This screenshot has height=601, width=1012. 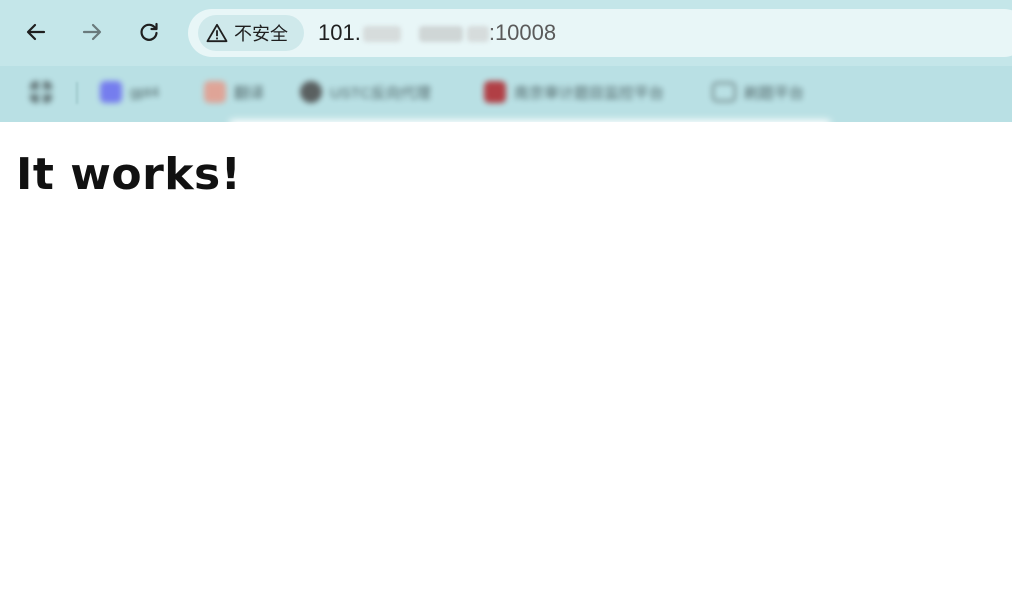 What do you see at coordinates (249, 93) in the screenshot?
I see `bookmark-label: 翻译` at bounding box center [249, 93].